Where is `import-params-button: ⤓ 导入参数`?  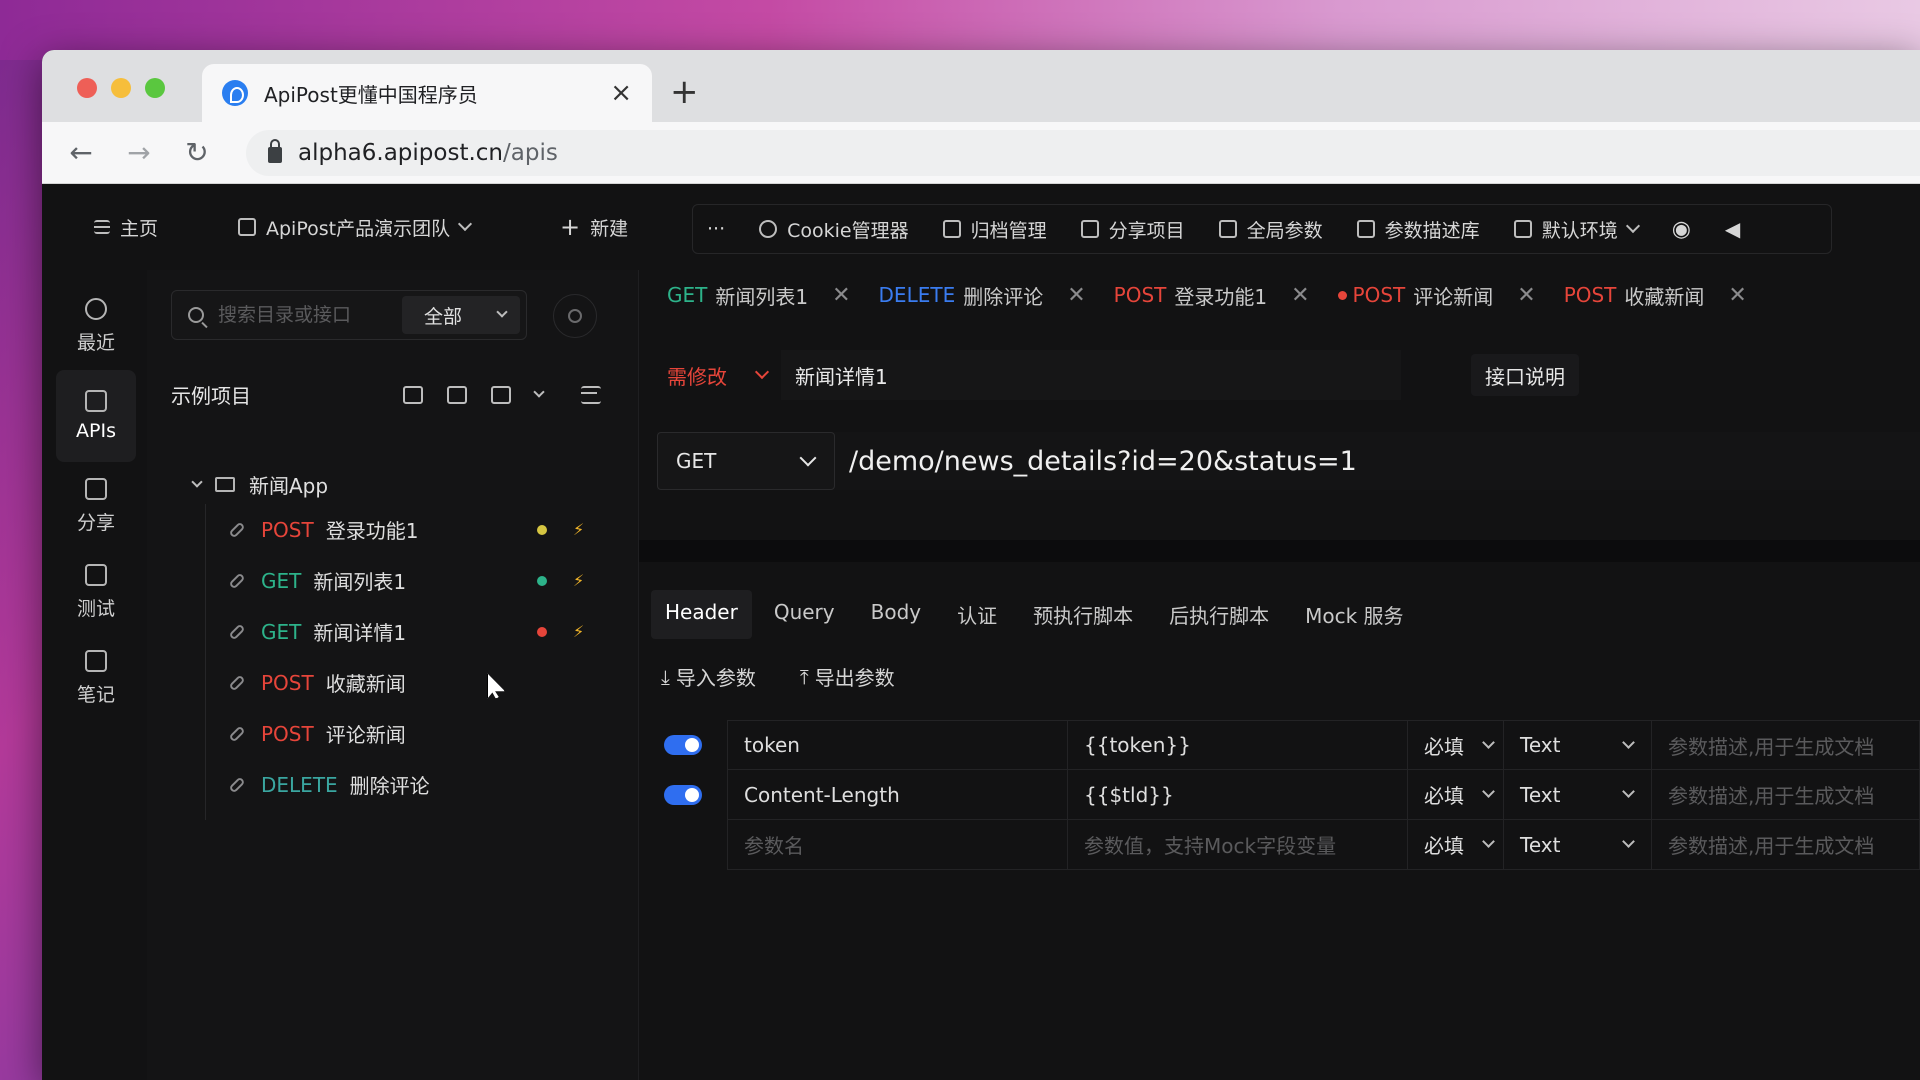
import-params-button: ⤓ 导入参数 is located at coordinates (708, 676).